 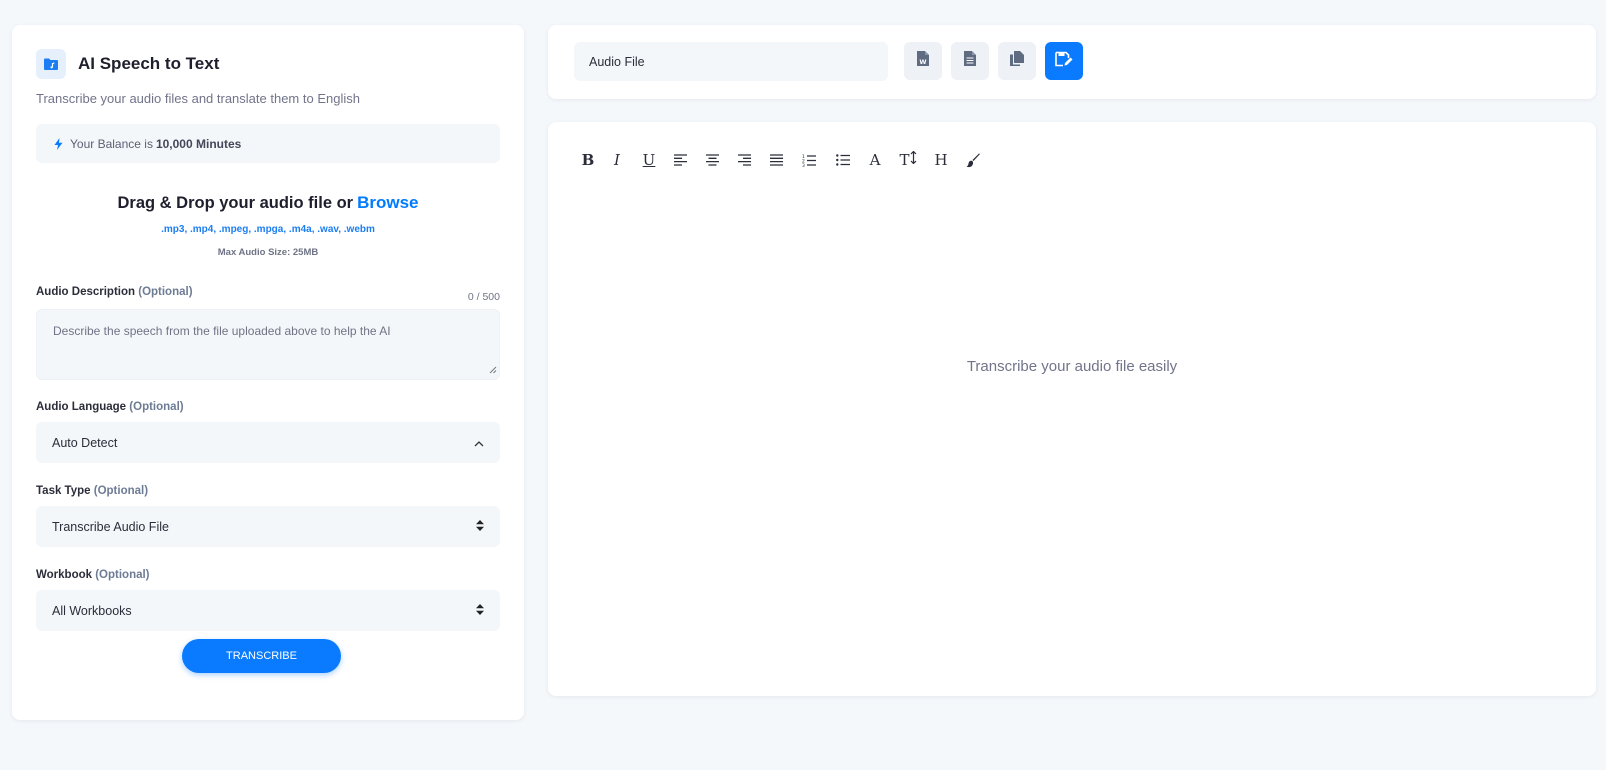 I want to click on editor-toolbar: B I U 1 2 3 A T H, so click(x=783, y=160).